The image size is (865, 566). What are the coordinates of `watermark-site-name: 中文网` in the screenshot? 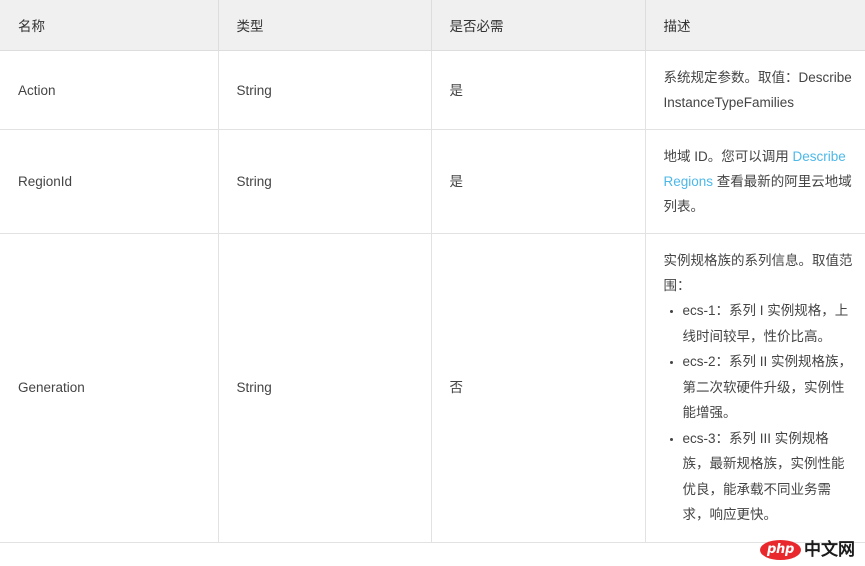 It's located at (829, 549).